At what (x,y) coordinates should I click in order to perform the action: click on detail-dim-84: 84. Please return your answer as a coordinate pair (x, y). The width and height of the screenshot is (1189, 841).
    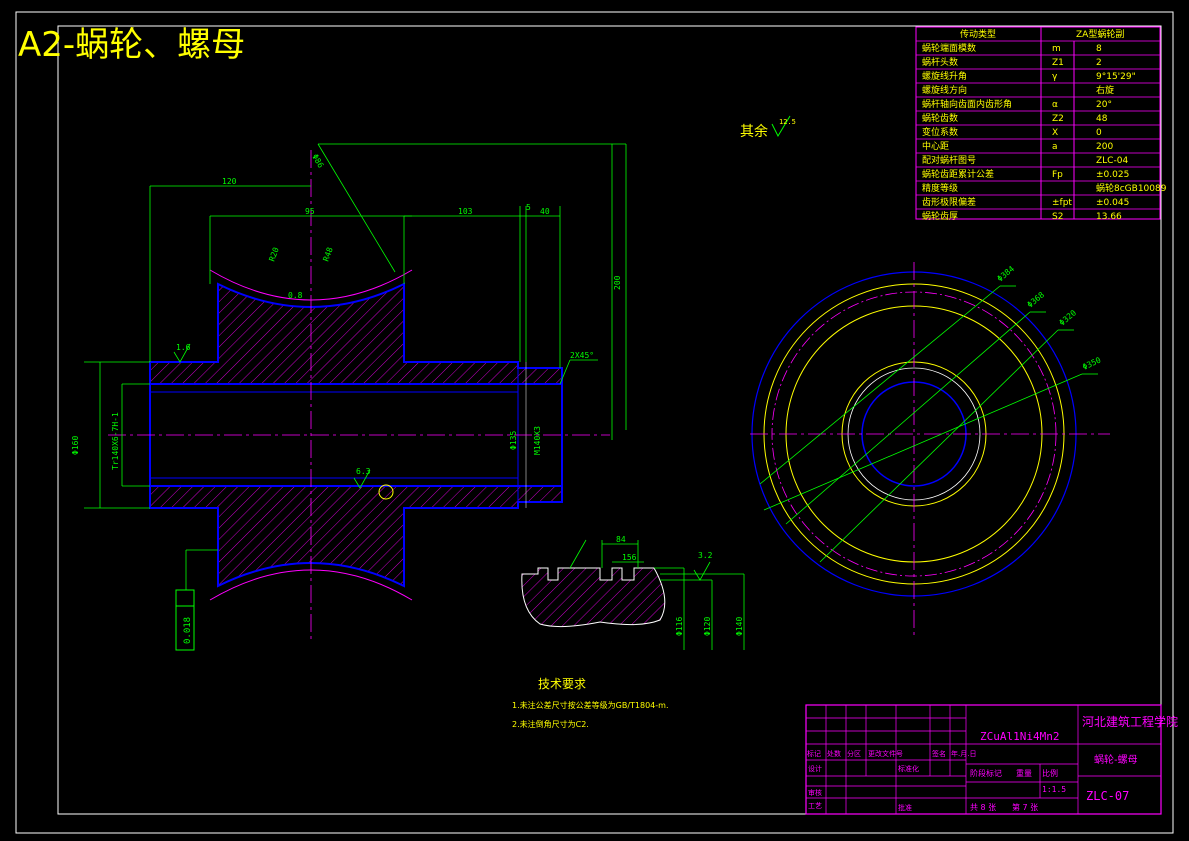
    Looking at the image, I should click on (621, 539).